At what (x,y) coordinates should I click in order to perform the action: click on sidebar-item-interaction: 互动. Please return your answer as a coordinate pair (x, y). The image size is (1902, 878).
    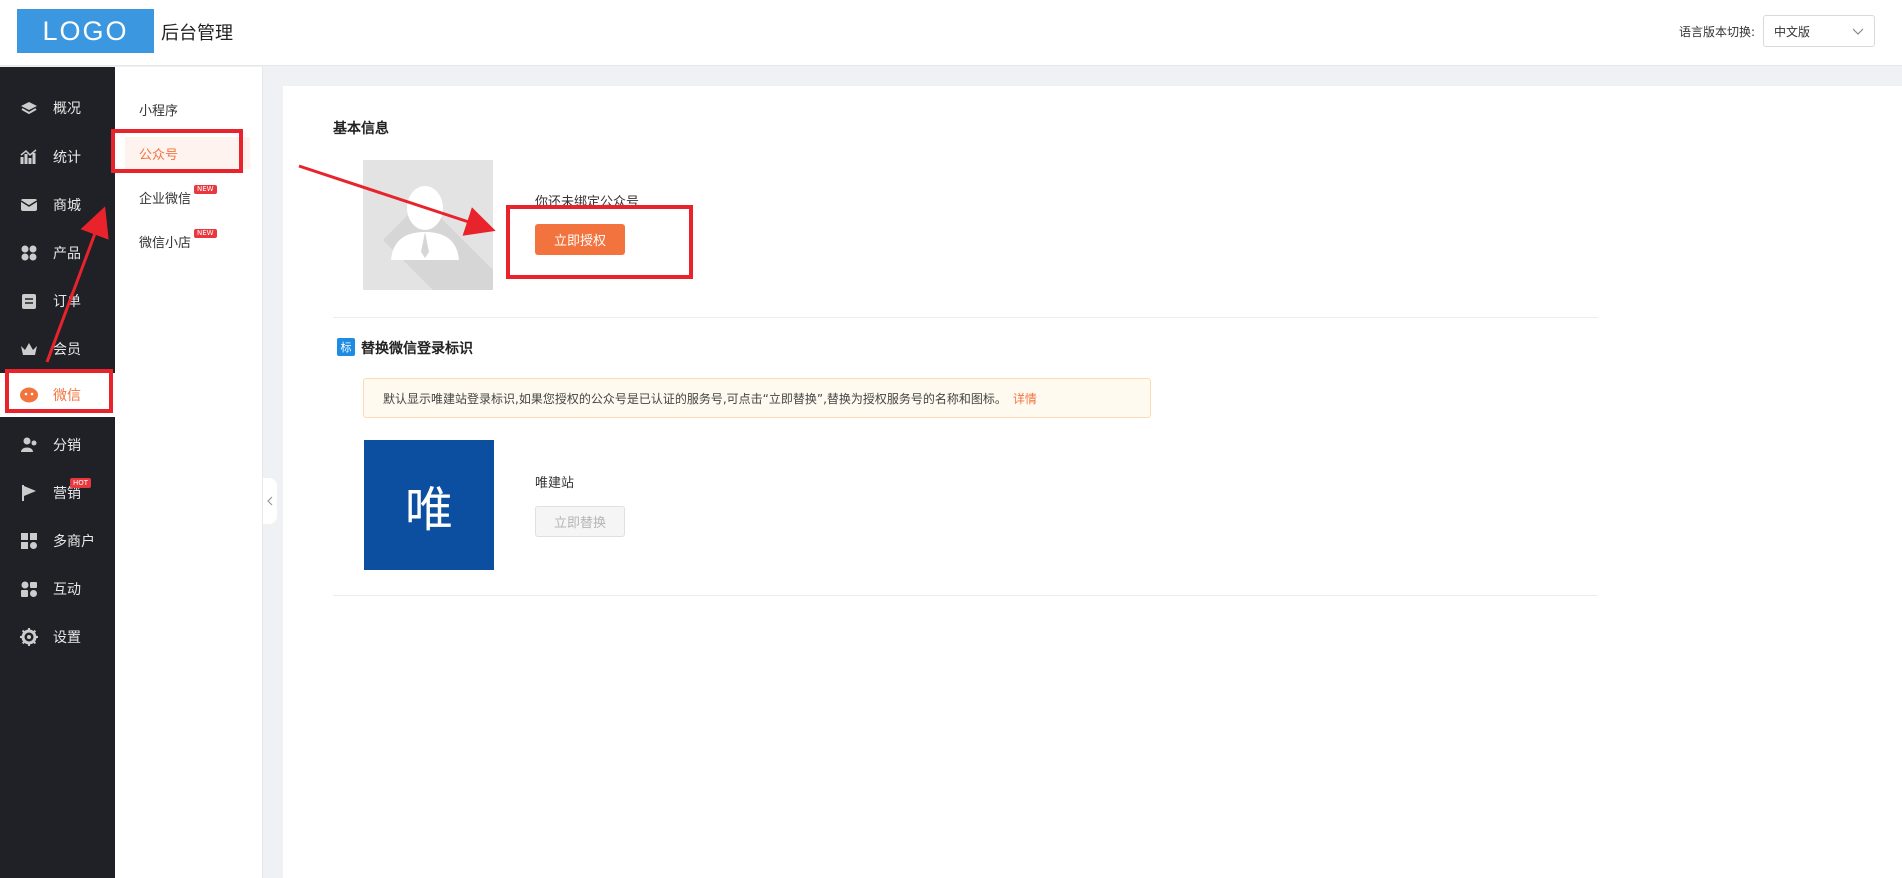
    Looking at the image, I should click on (57, 589).